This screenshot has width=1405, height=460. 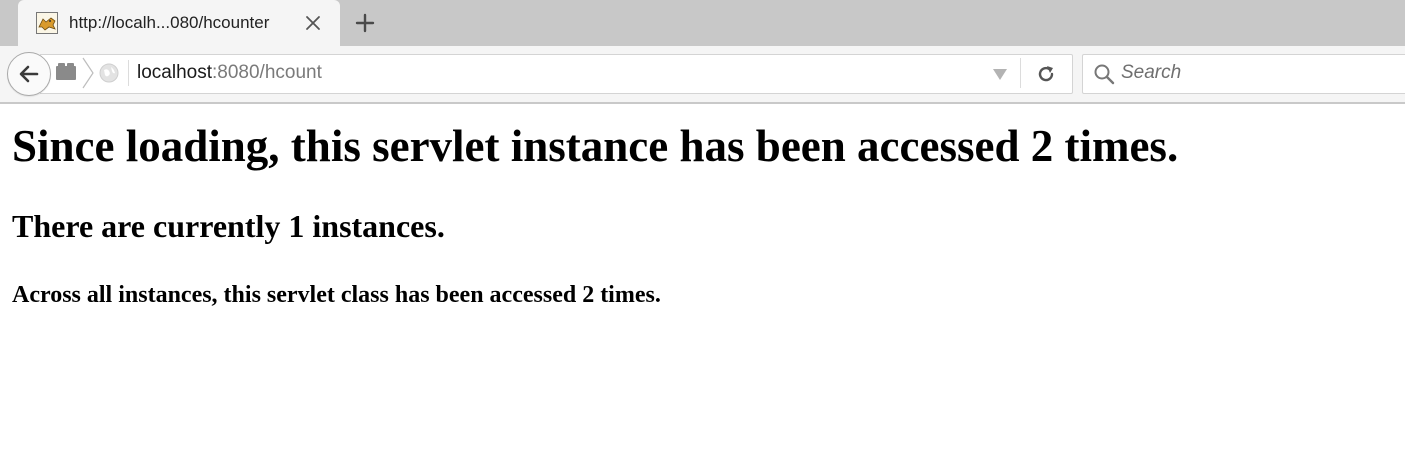 What do you see at coordinates (267, 72) in the screenshot?
I see `url-path: :8080/hcount` at bounding box center [267, 72].